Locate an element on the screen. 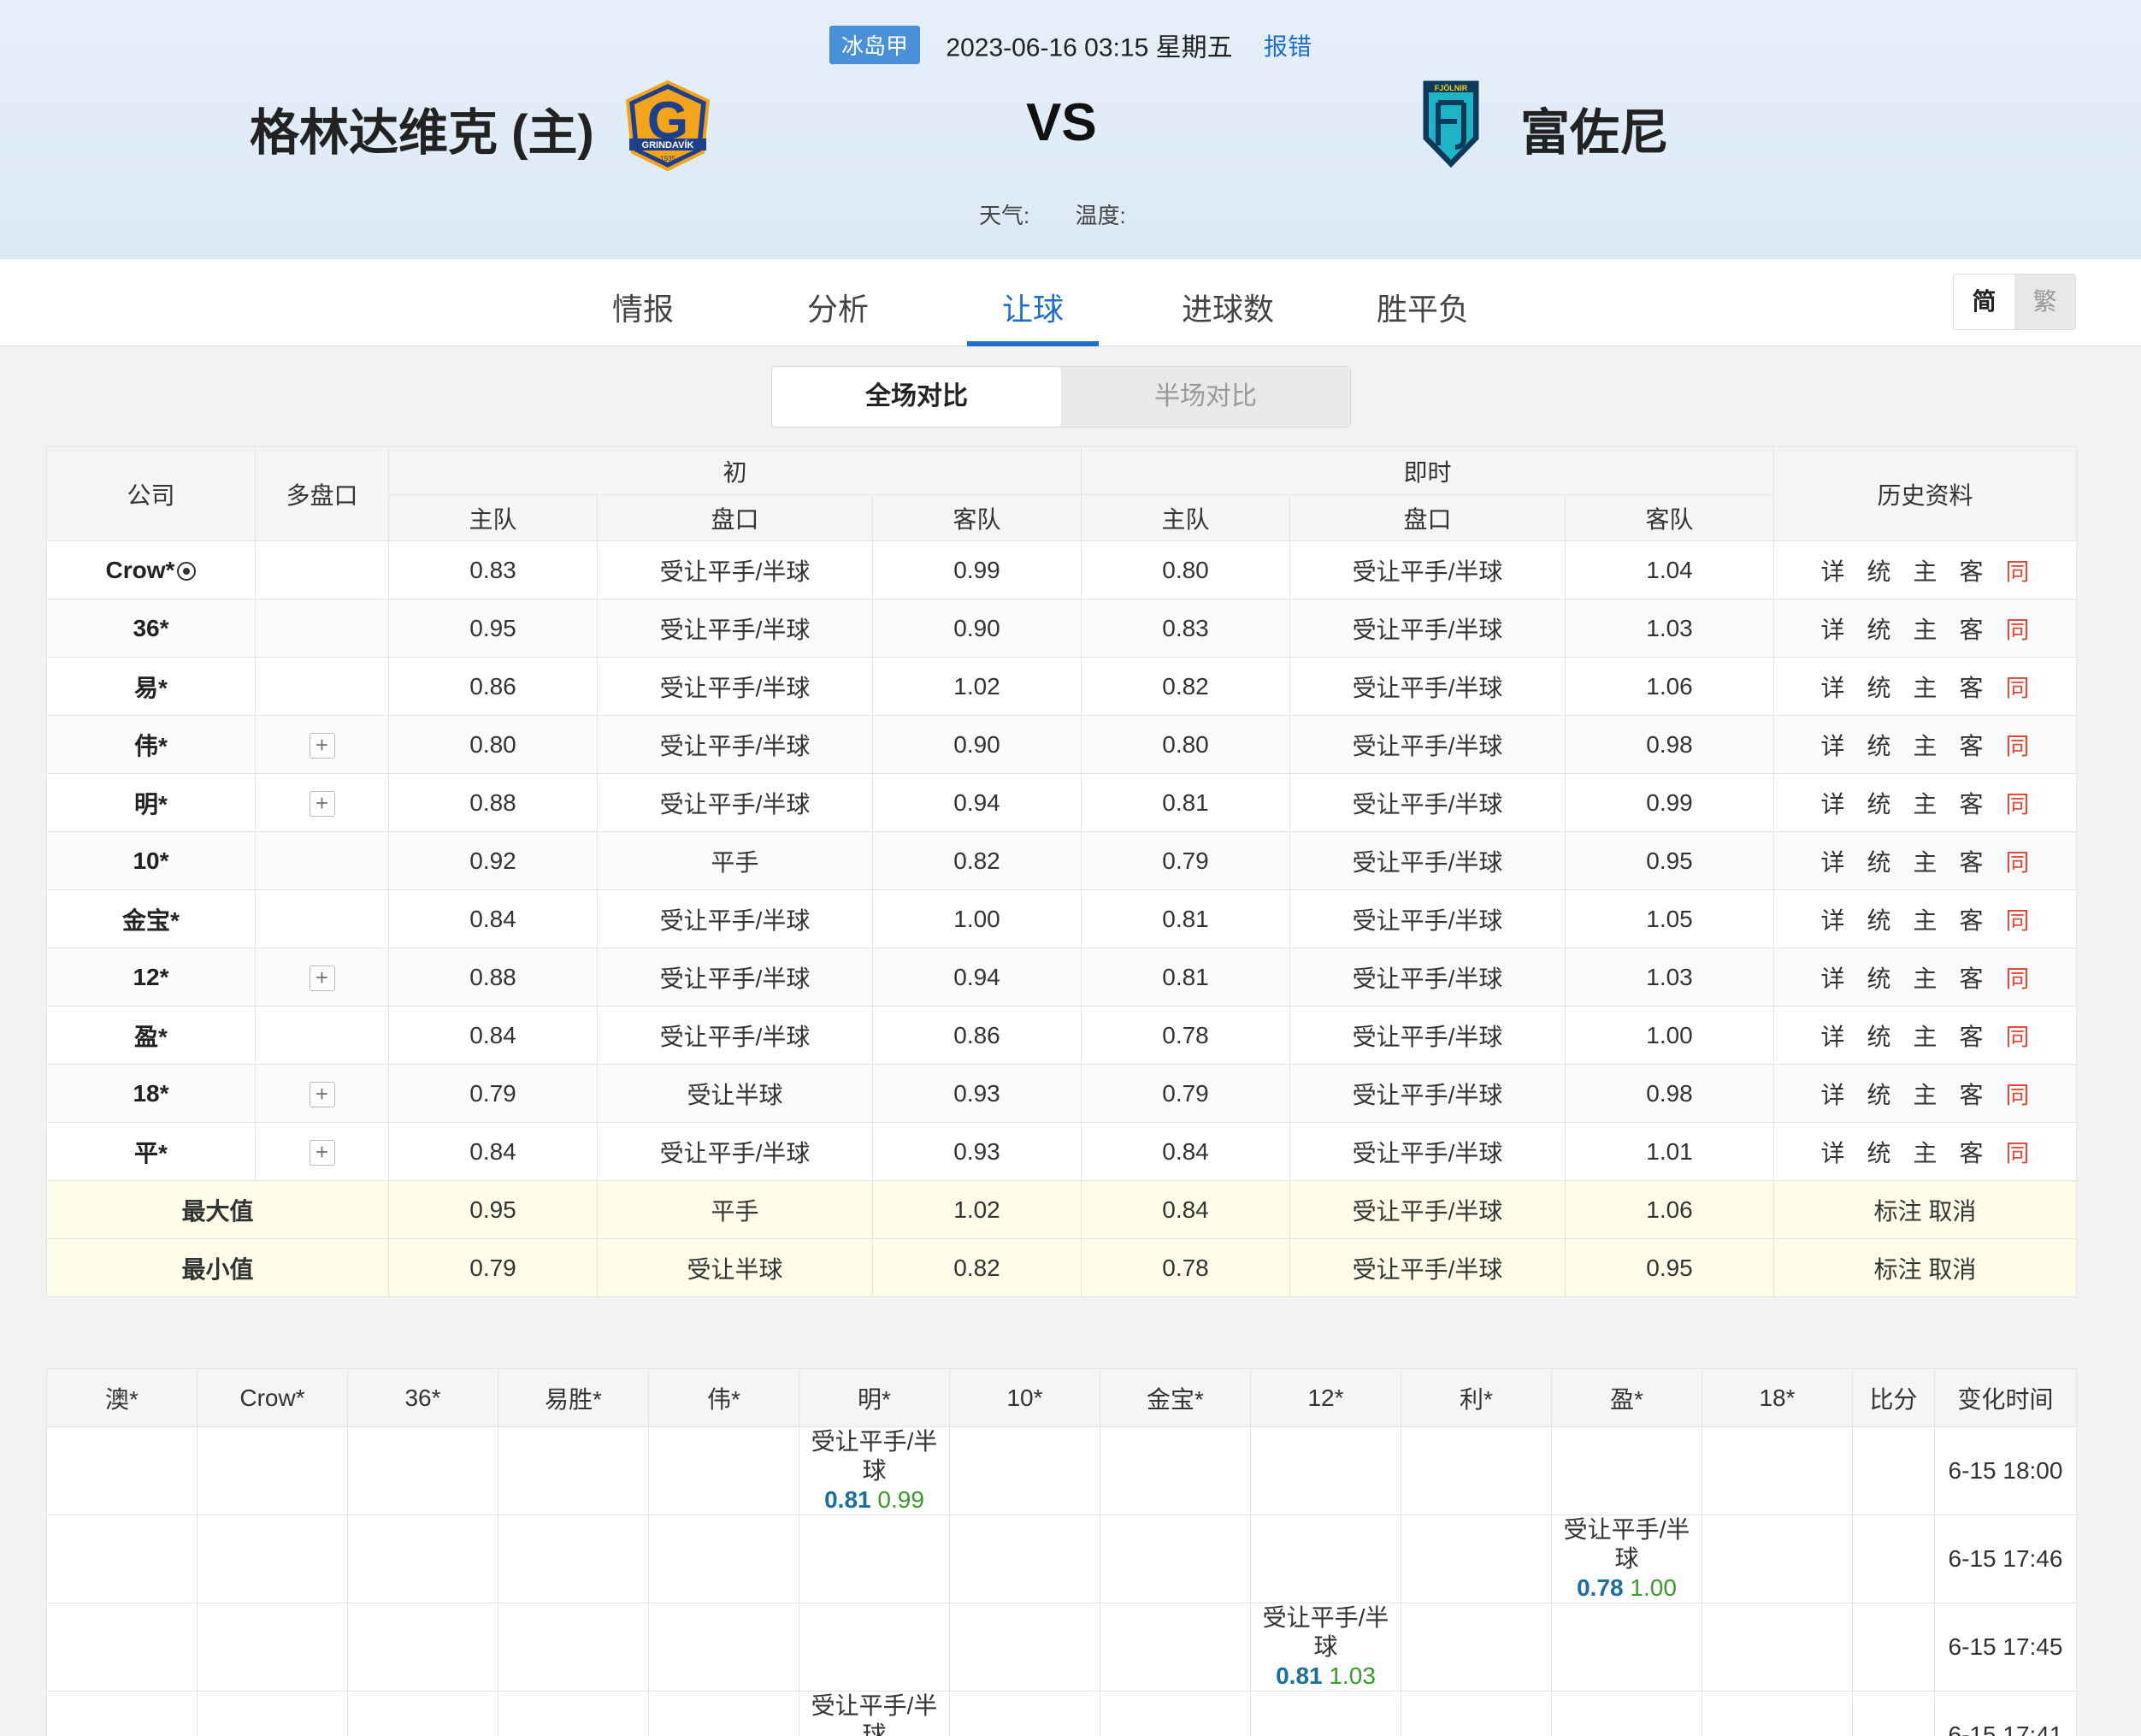 The width and height of the screenshot is (2141, 1736). tab-analysis: 分析 is located at coordinates (838, 307).